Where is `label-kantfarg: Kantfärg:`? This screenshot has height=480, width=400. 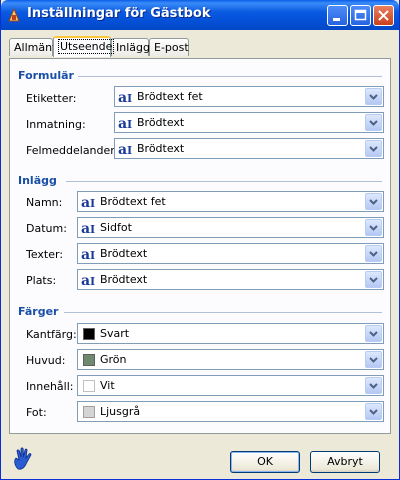
label-kantfarg: Kantfärg: is located at coordinates (51, 334).